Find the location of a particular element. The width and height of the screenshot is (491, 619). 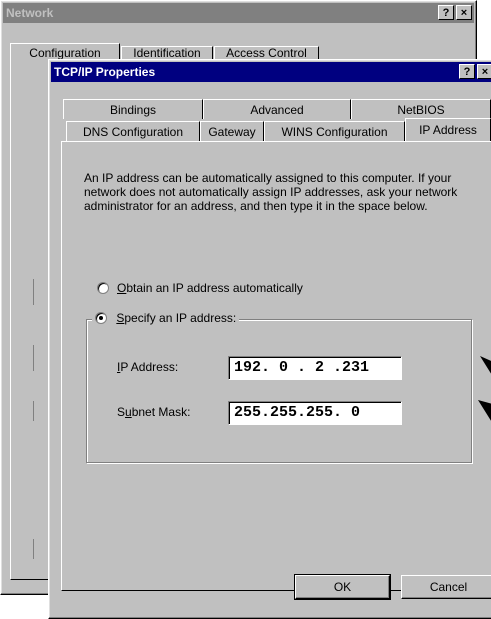

ip-address-label: IP Address: is located at coordinates (148, 367).